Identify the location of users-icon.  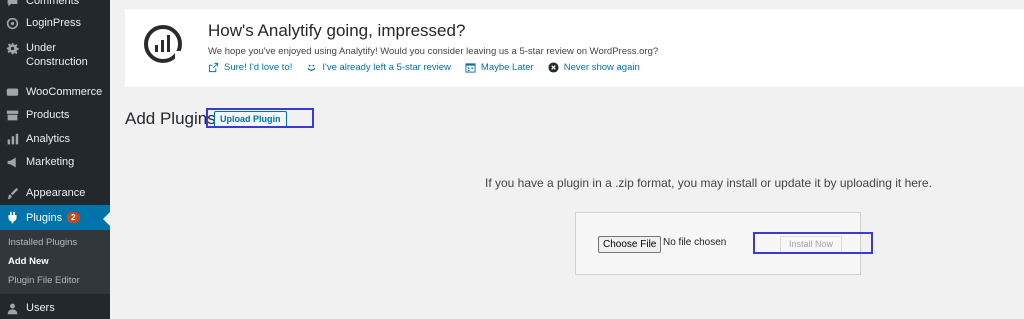
(12, 308).